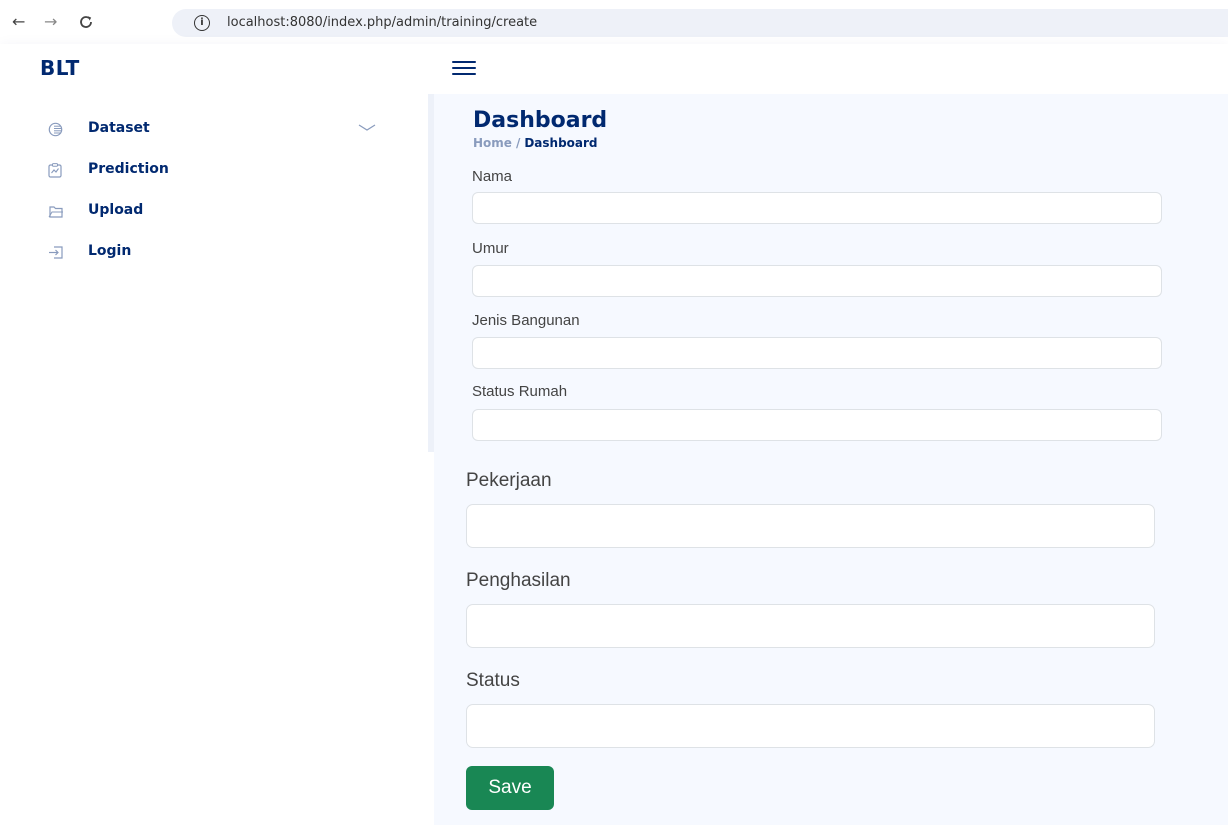 This screenshot has width=1228, height=825. I want to click on breadcrumb-current: Dashboard, so click(561, 143).